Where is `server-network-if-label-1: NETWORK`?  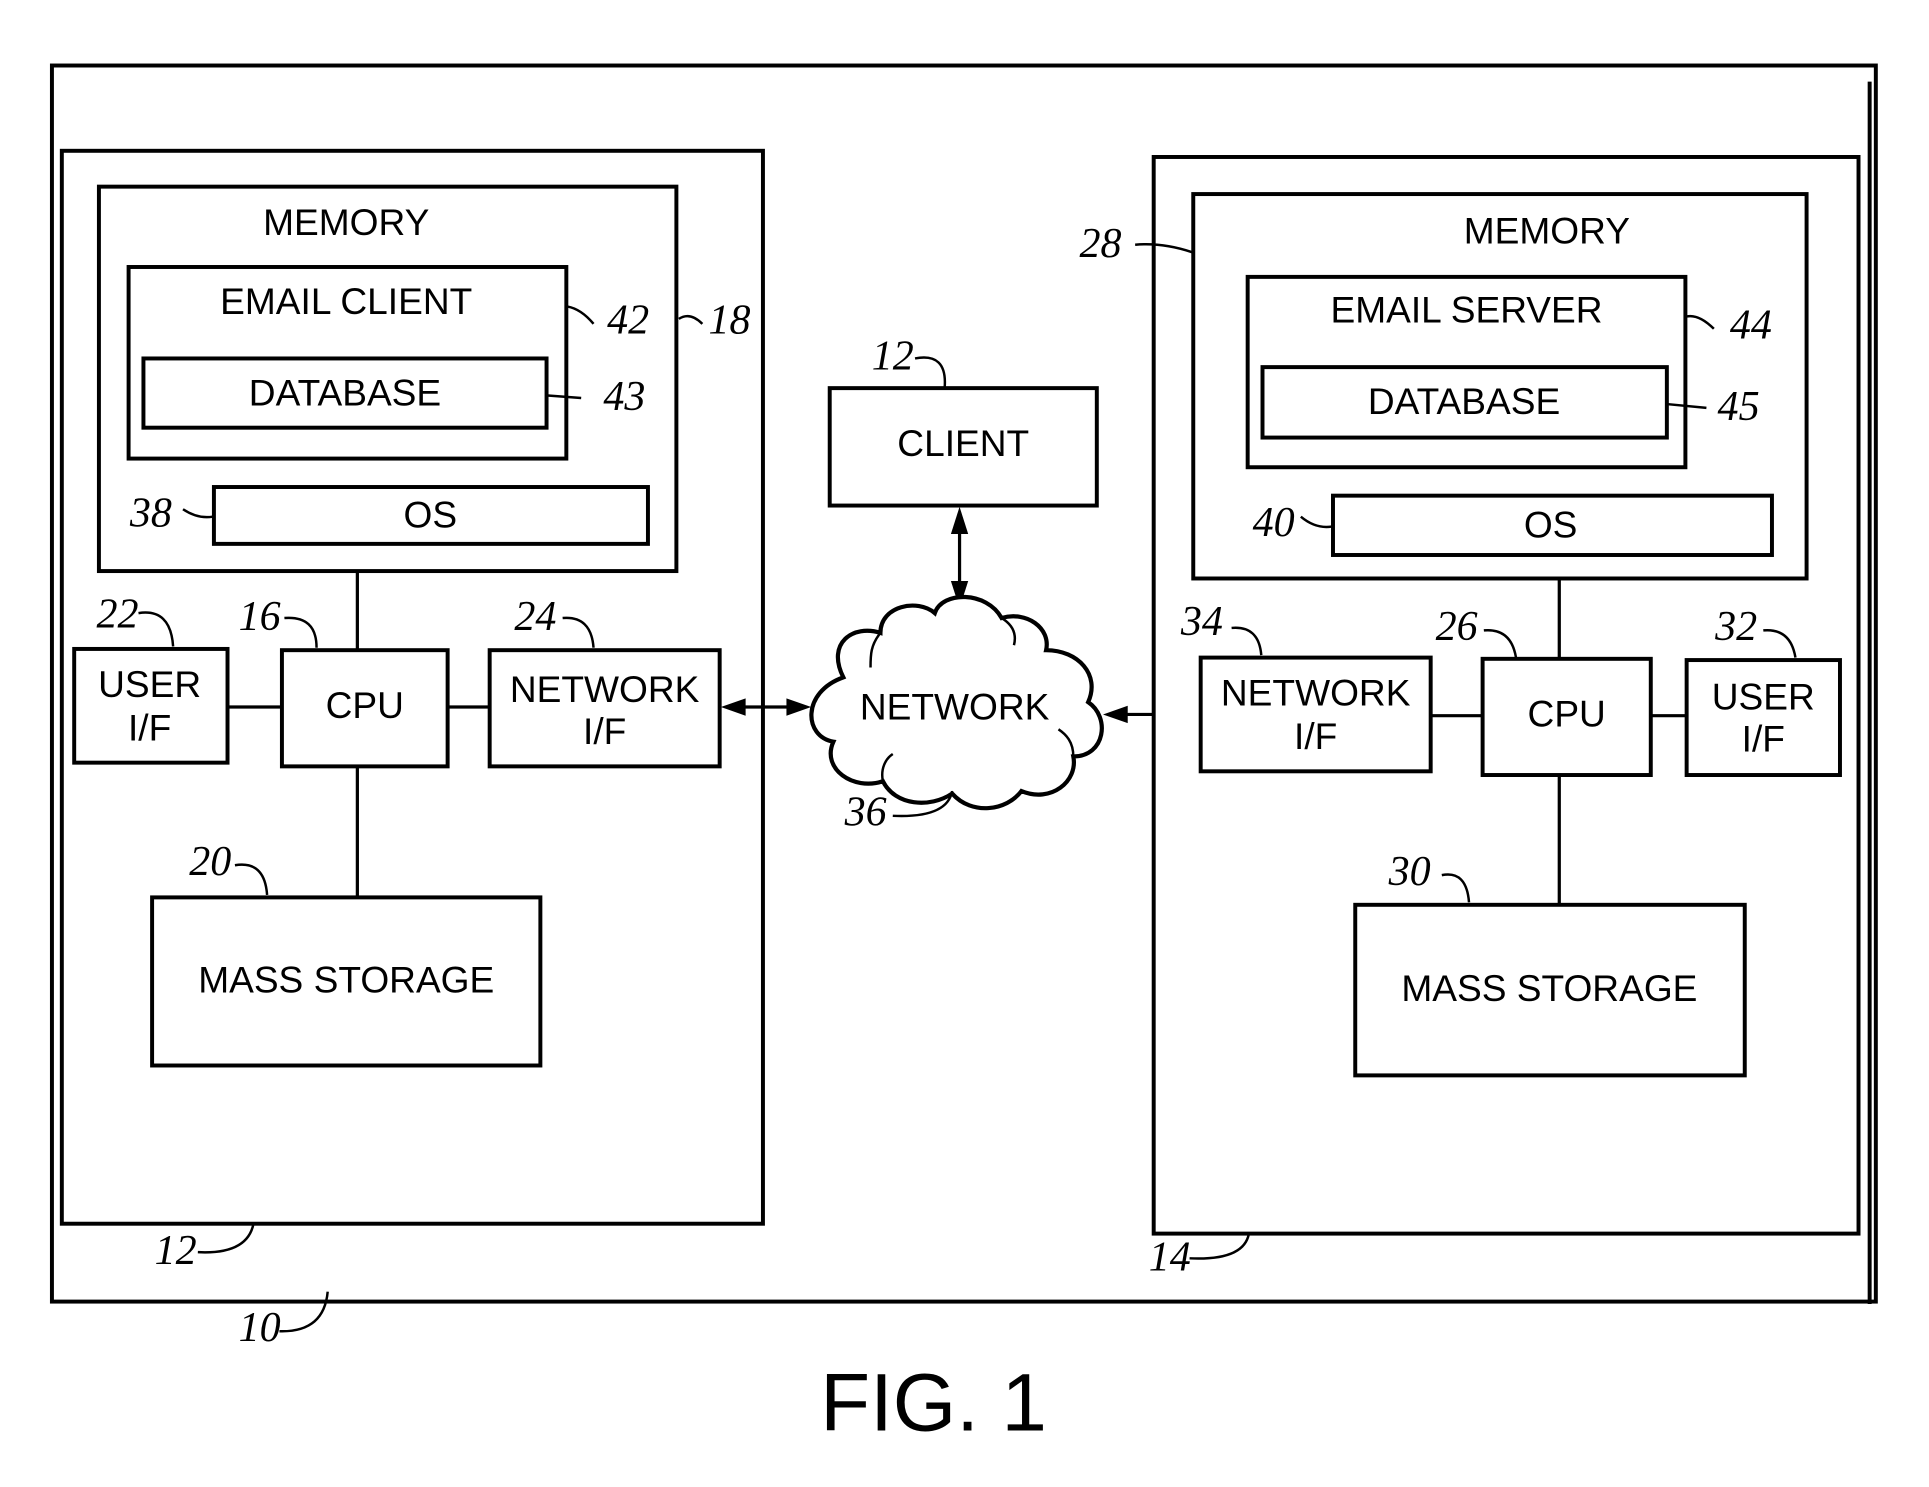
server-network-if-label-1: NETWORK is located at coordinates (1316, 693).